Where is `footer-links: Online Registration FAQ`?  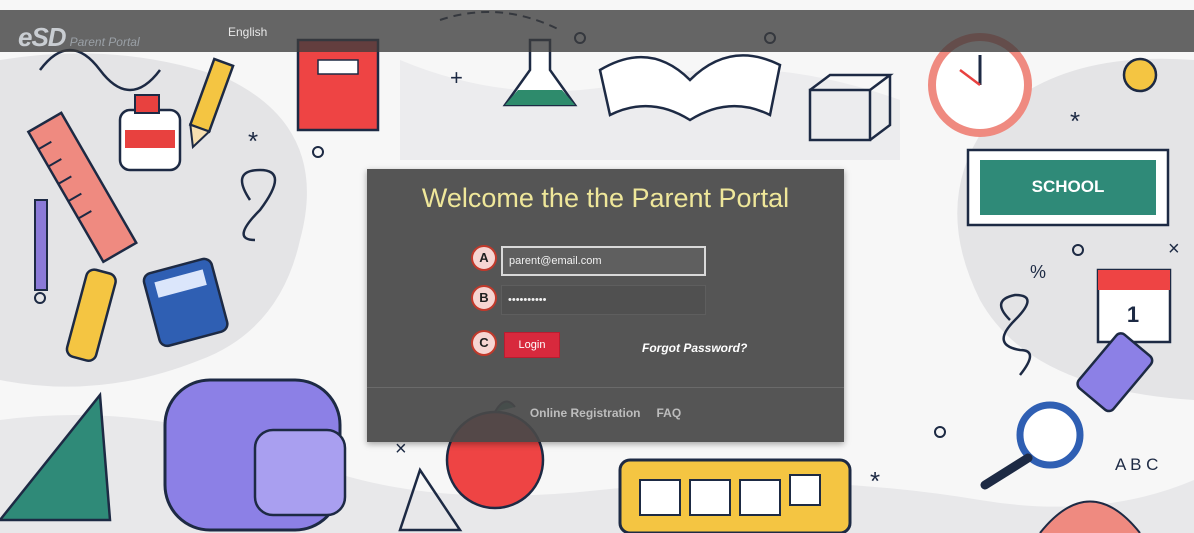 footer-links: Online Registration FAQ is located at coordinates (605, 413).